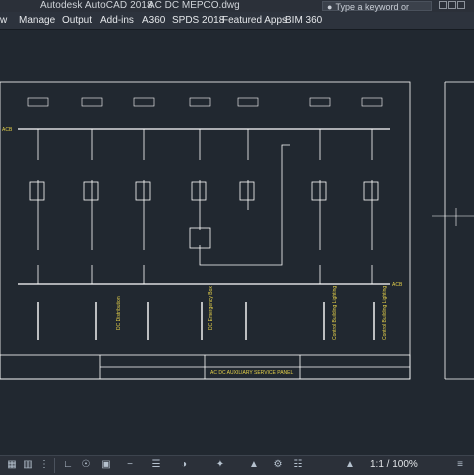  Describe the element at coordinates (106, 465) in the screenshot. I see `osnap-icon: ▣` at that location.